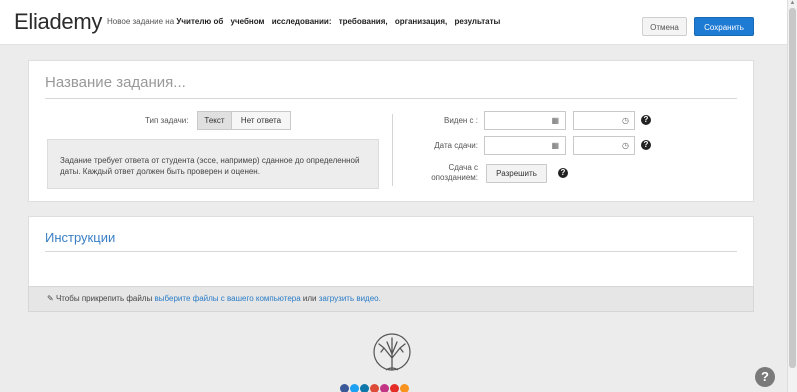 The image size is (797, 392). Describe the element at coordinates (724, 26) in the screenshot. I see `save-button: Сохранить` at that location.